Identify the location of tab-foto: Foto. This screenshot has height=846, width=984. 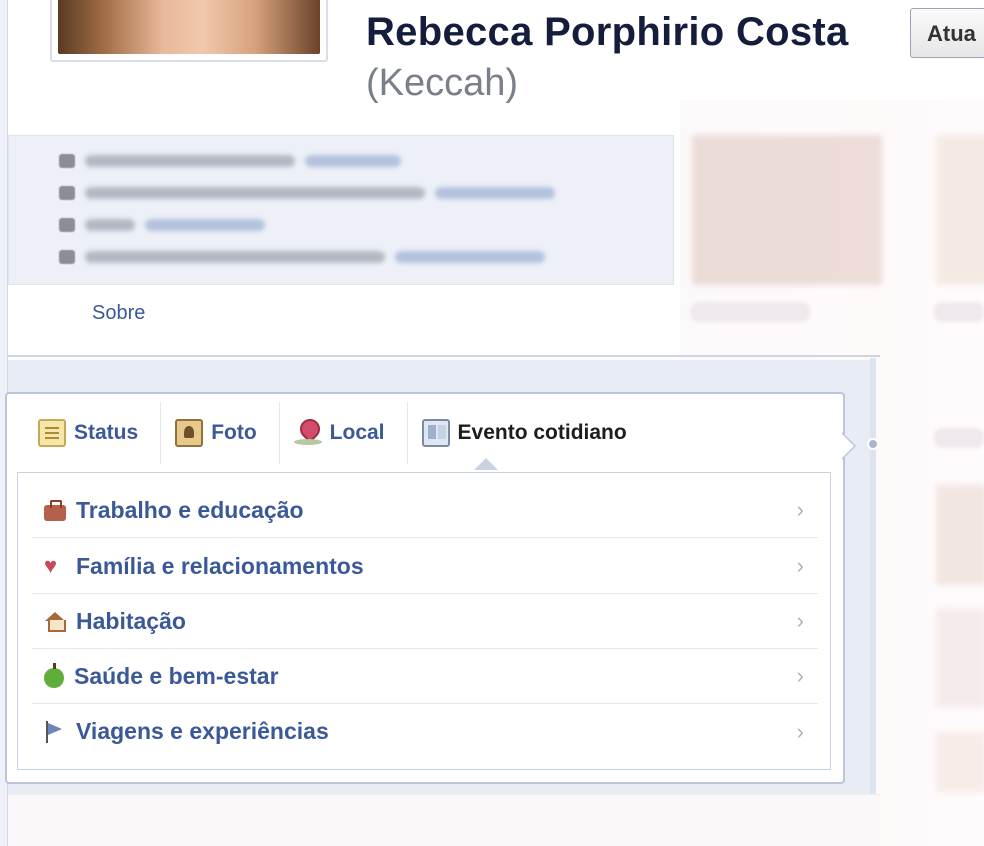
(220, 433).